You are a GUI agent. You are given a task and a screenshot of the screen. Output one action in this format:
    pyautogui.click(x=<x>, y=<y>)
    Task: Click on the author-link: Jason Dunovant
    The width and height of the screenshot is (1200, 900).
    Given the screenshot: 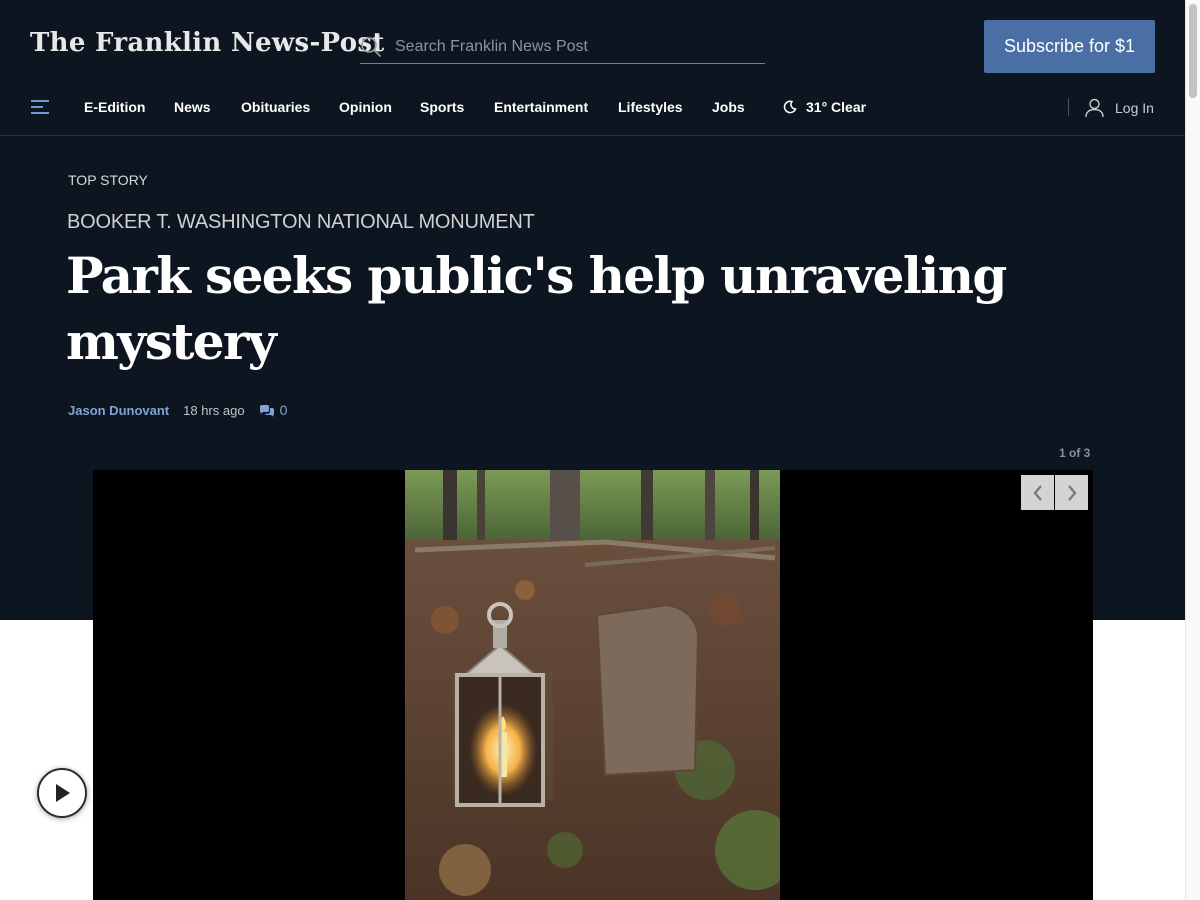 What is the action you would take?
    pyautogui.click(x=118, y=410)
    